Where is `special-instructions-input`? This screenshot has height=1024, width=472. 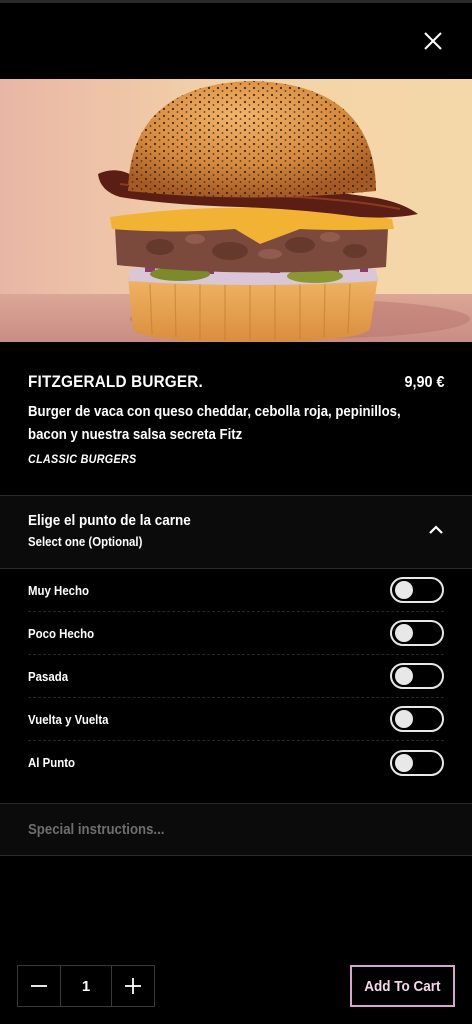 special-instructions-input is located at coordinates (211, 829).